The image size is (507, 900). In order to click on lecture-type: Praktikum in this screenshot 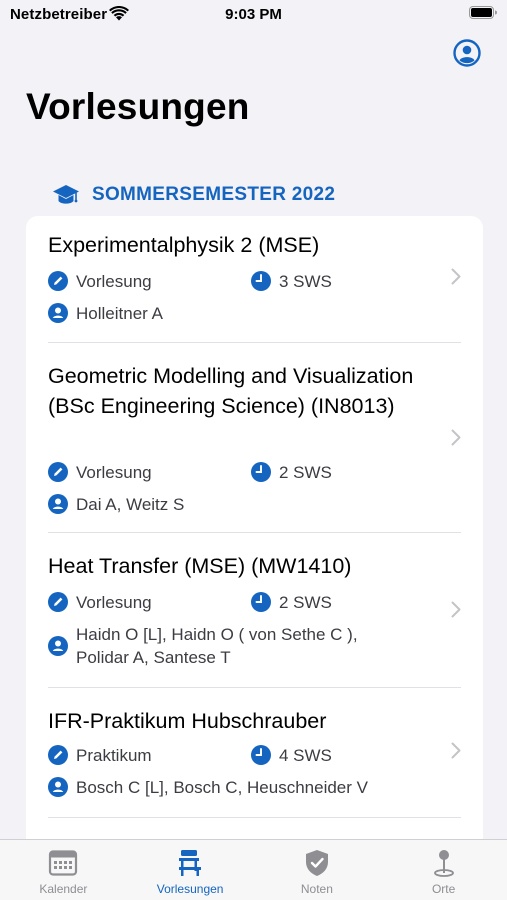, I will do `click(100, 755)`.